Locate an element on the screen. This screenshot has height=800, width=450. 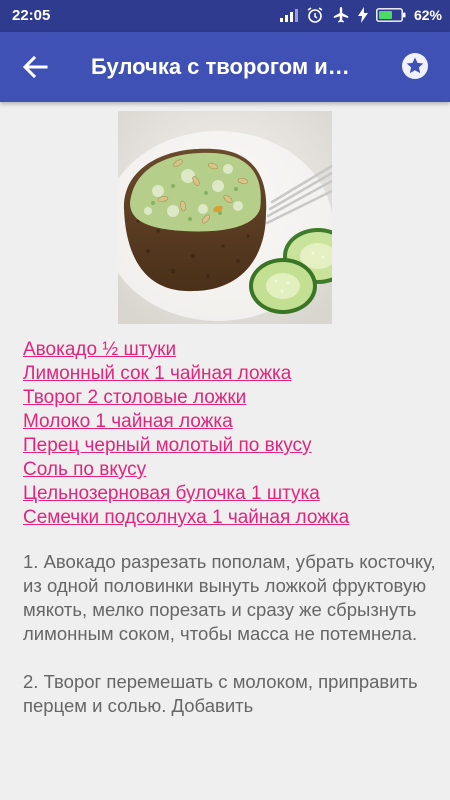
airplane-mode-icon is located at coordinates (341, 15).